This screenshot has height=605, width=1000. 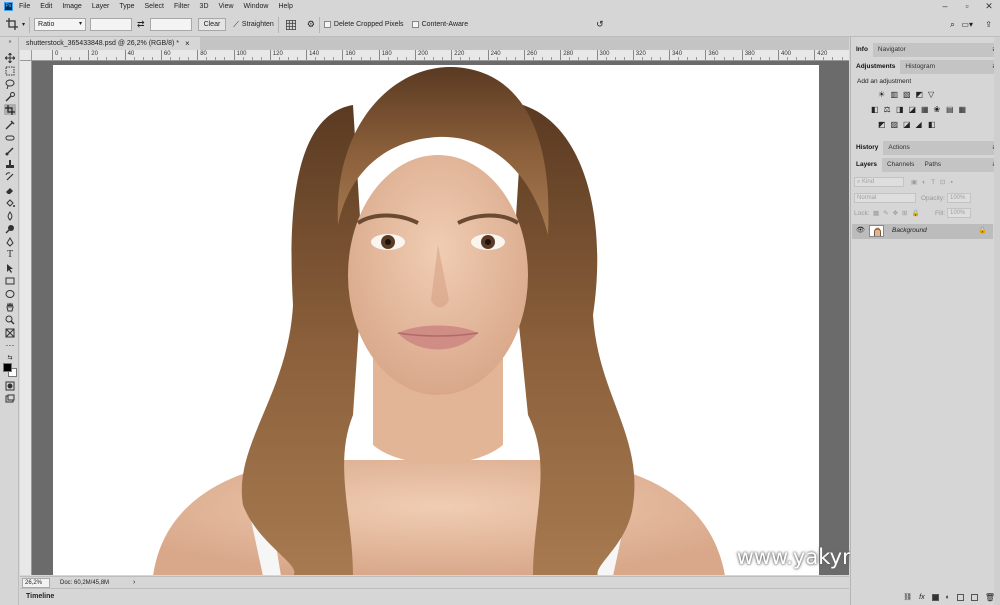 What do you see at coordinates (46, 6) in the screenshot?
I see `menu-edit: Edit` at bounding box center [46, 6].